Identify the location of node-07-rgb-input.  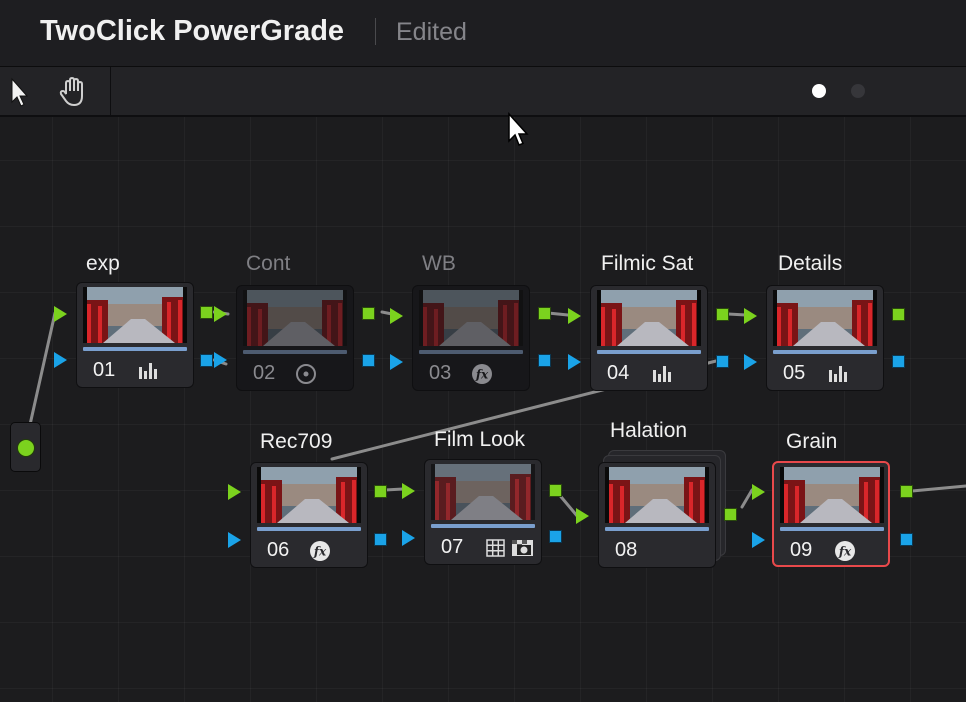
(408, 491).